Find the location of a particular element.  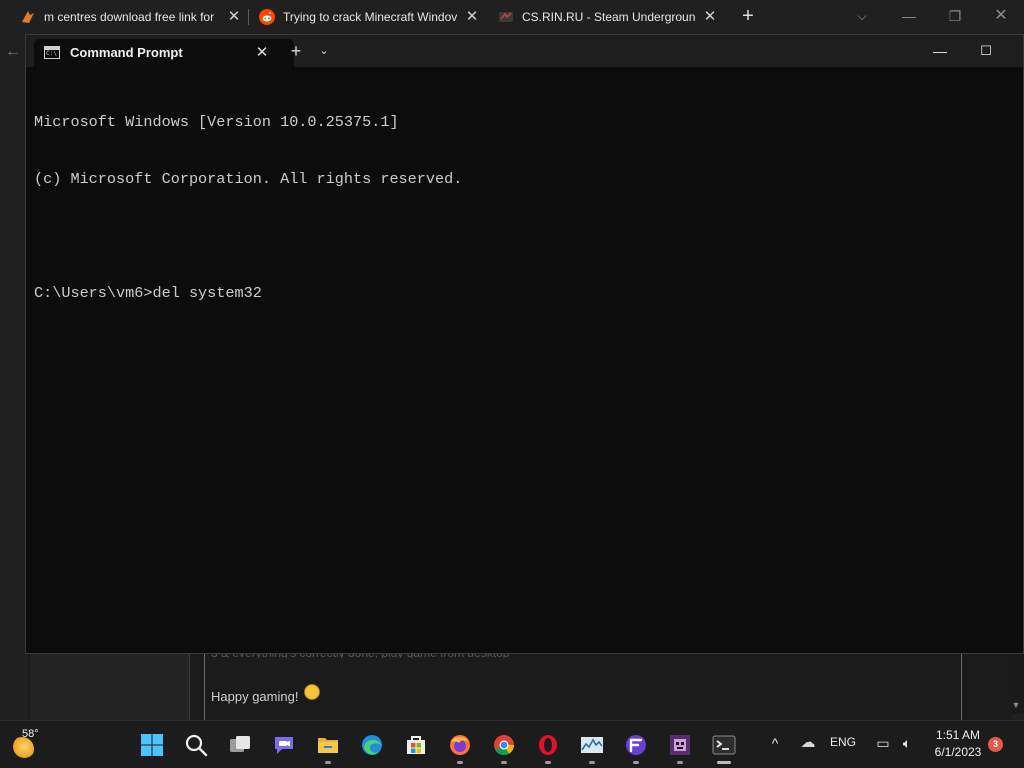

chevron-down-icon: ⌵ is located at coordinates (862, 16).